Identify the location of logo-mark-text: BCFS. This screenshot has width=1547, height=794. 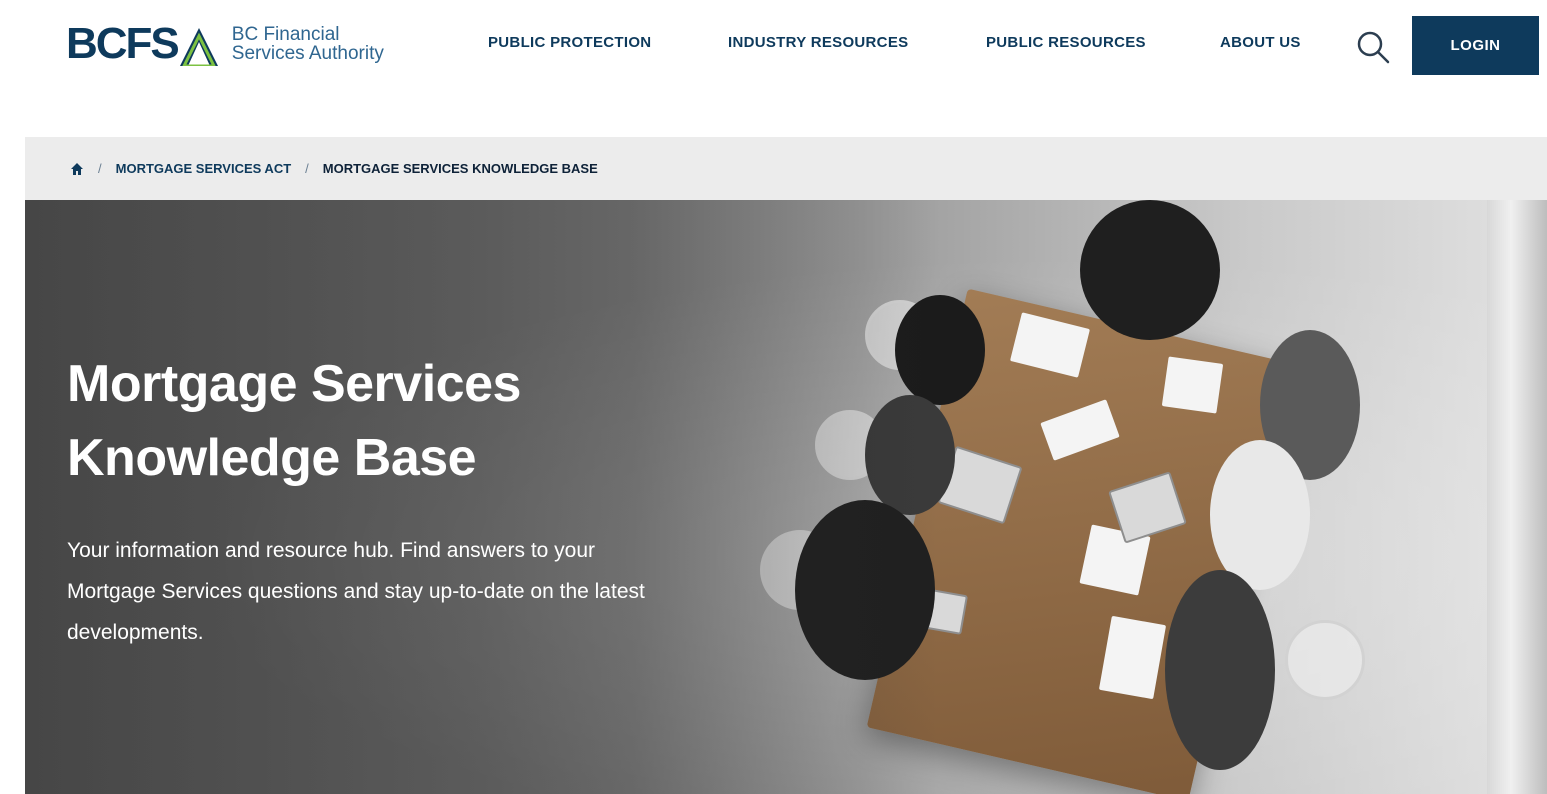
(123, 43).